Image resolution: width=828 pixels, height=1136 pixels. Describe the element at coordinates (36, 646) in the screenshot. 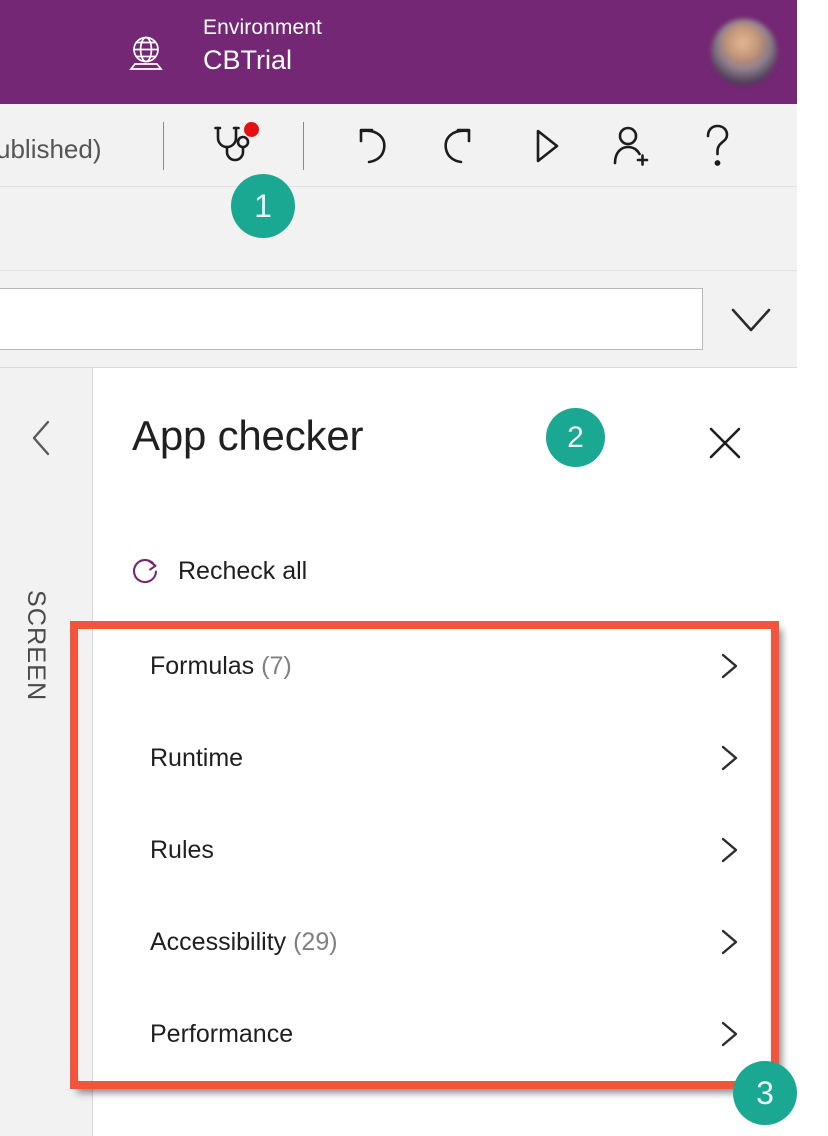

I see `rail-screen-label: SCREEN` at that location.